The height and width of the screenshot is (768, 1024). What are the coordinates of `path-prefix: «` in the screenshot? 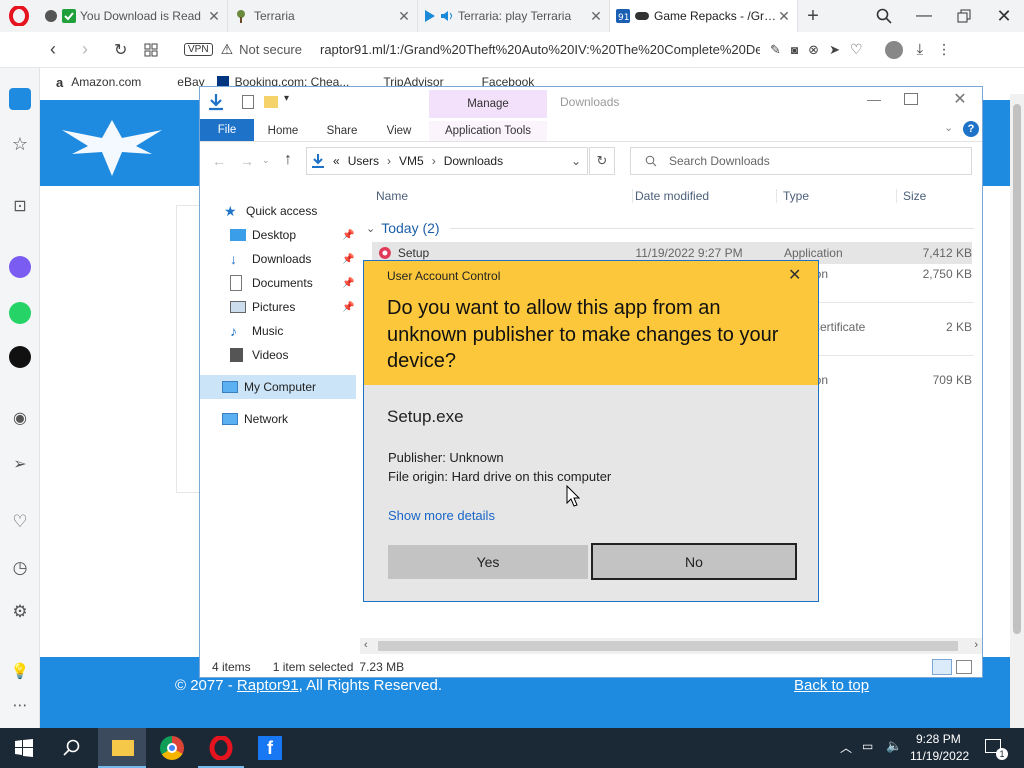 It's located at (336, 161).